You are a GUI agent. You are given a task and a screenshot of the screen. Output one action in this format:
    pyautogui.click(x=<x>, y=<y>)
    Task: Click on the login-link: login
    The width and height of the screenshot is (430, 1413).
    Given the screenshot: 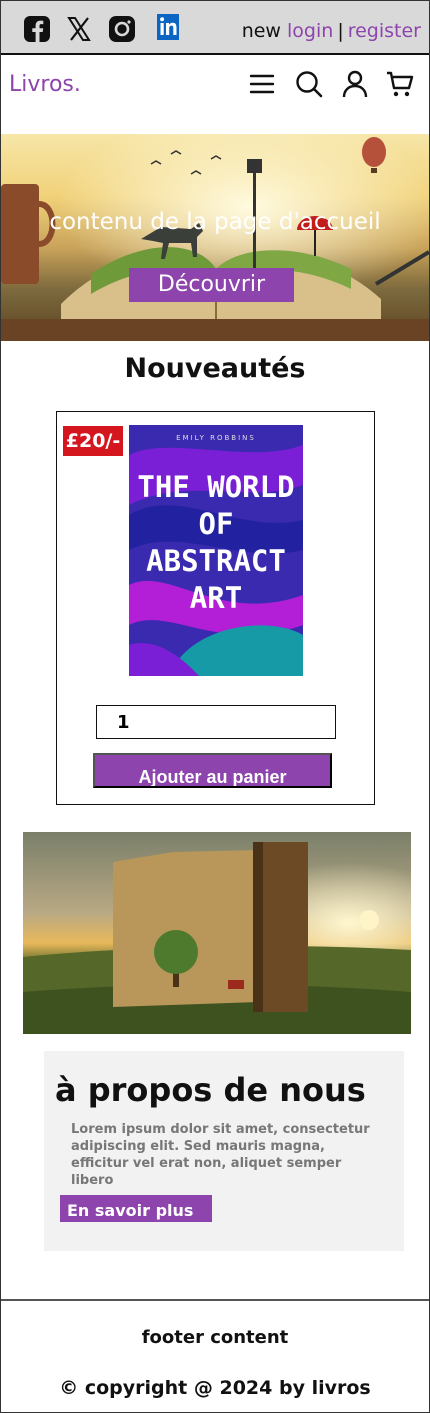 What is the action you would take?
    pyautogui.click(x=310, y=31)
    